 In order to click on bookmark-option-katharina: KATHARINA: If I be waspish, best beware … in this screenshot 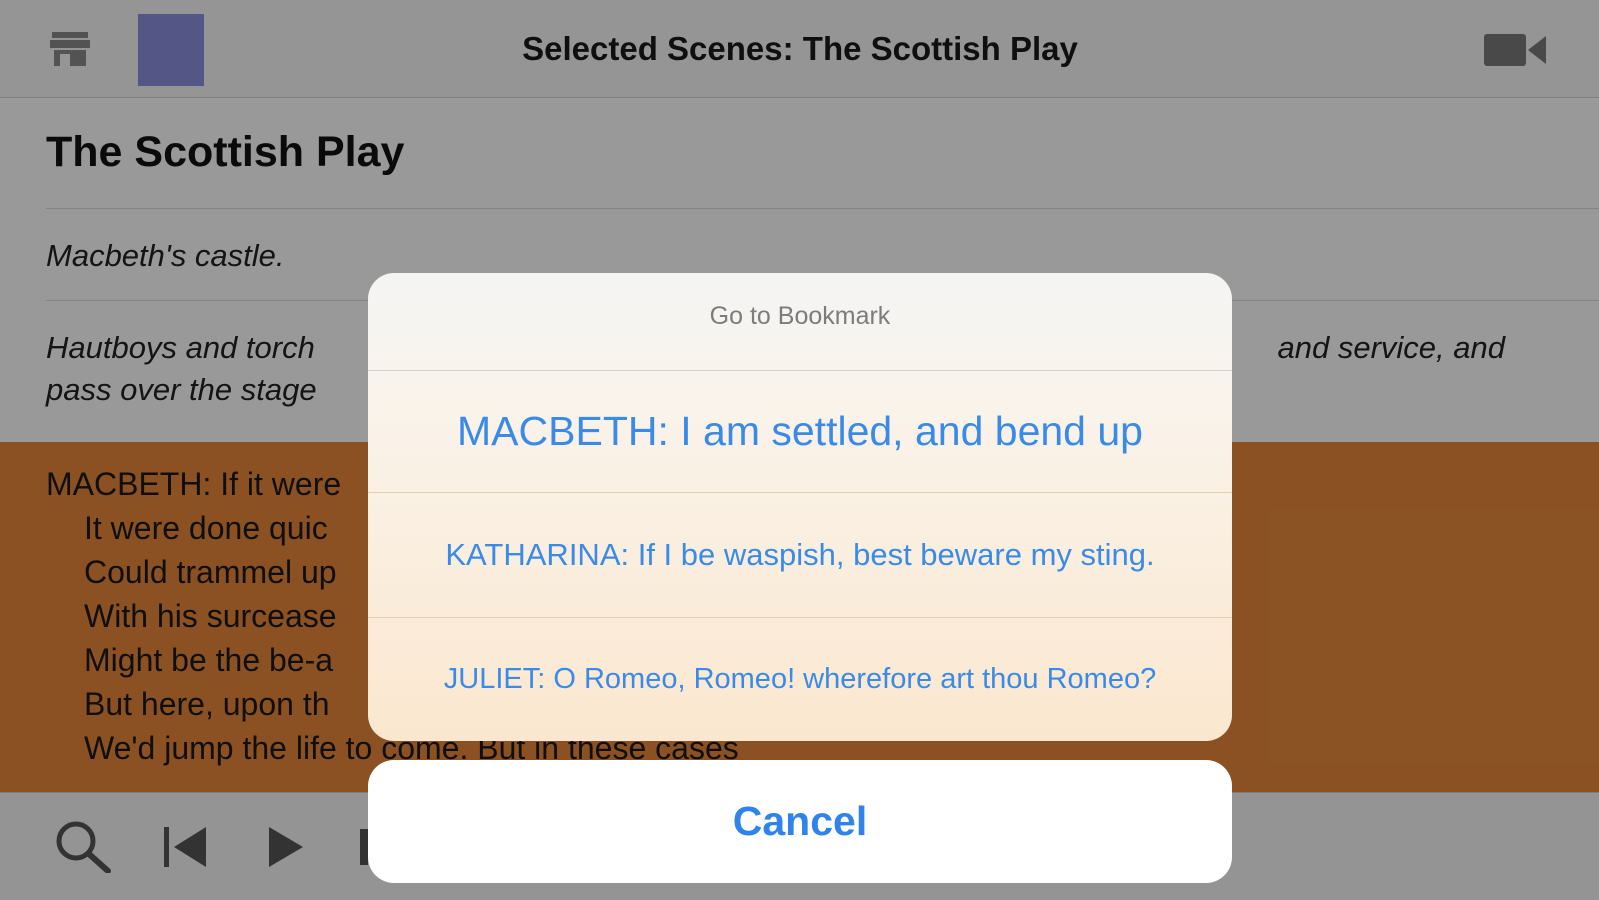, I will do `click(800, 555)`.